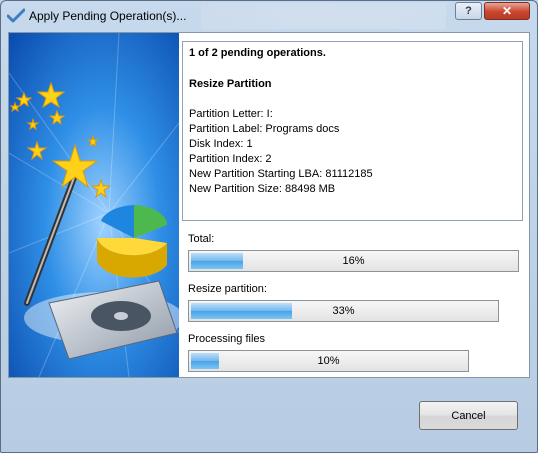 This screenshot has height=453, width=538. What do you see at coordinates (262, 189) in the screenshot?
I see `detail-partition-size: New Partition Size: 88498 MB` at bounding box center [262, 189].